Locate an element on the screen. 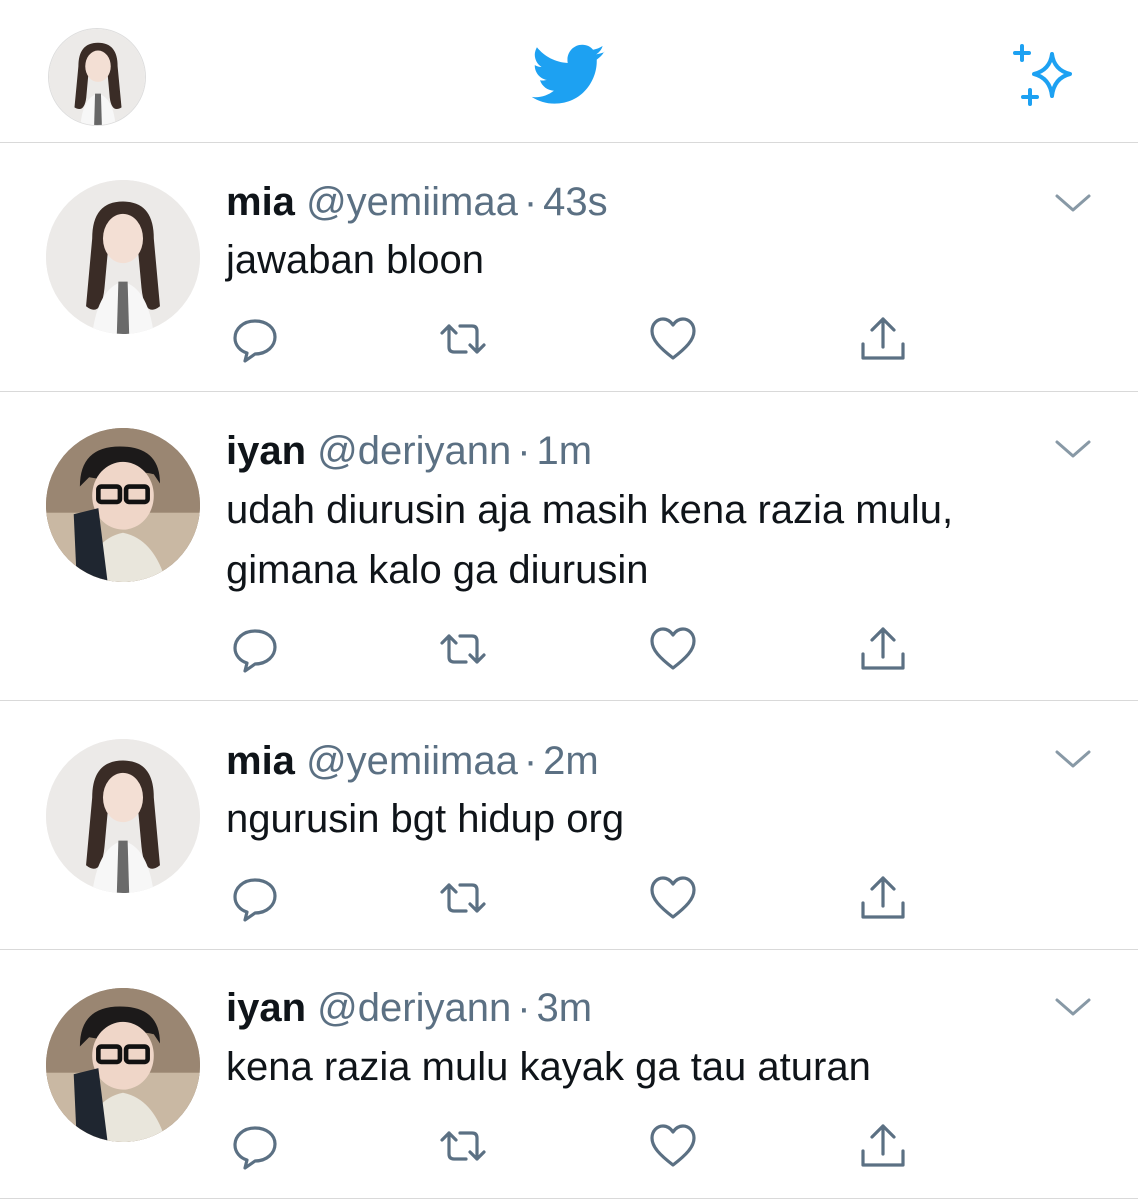 The image size is (1138, 1200). twitter-bird-icon is located at coordinates (569, 75).